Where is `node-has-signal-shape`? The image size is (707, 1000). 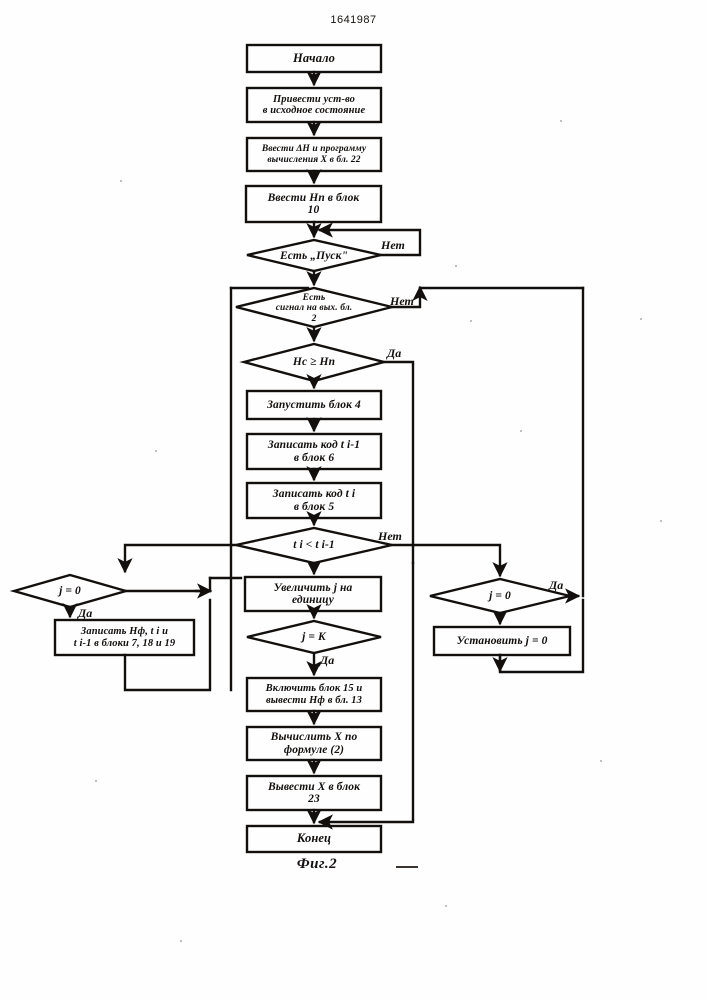 node-has-signal-shape is located at coordinates (314, 307).